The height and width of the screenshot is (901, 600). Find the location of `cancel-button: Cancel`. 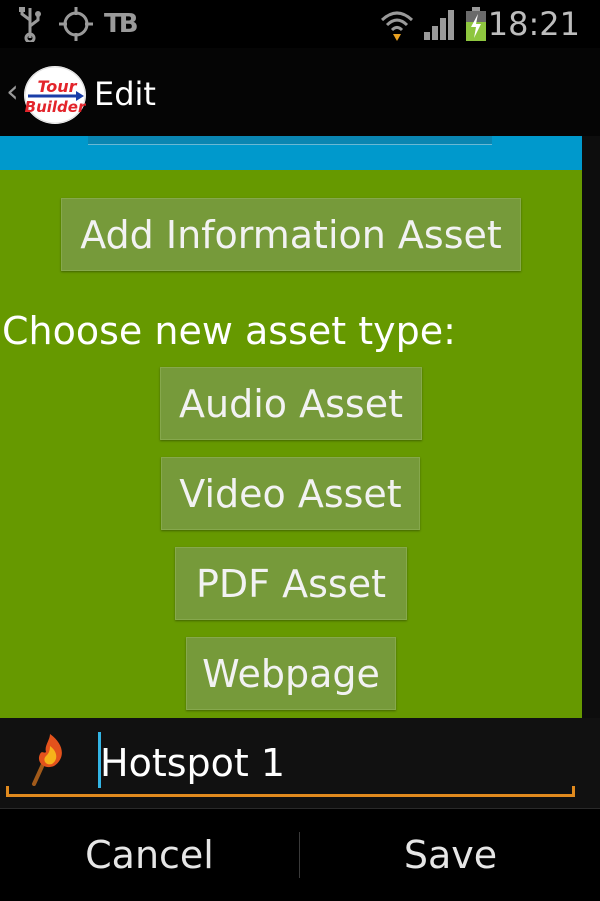

cancel-button: Cancel is located at coordinates (149, 854).